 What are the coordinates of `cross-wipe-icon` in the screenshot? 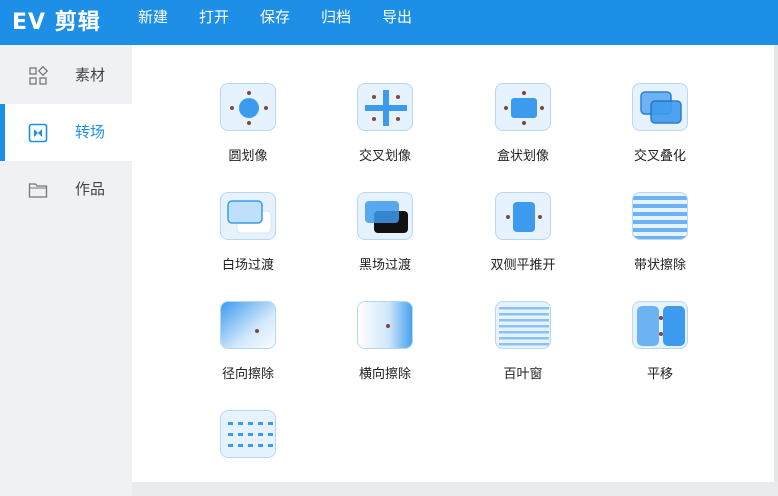 It's located at (386, 108).